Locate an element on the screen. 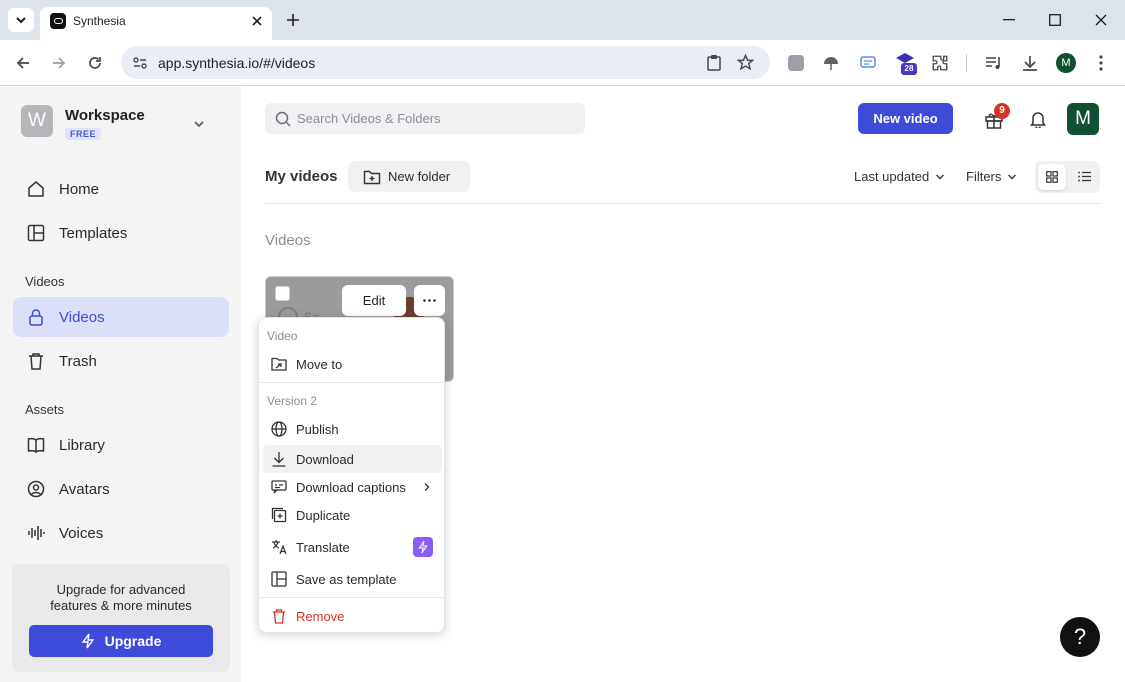 Image resolution: width=1125 pixels, height=682 pixels. nav-avatars-label: Avatars is located at coordinates (84, 489).